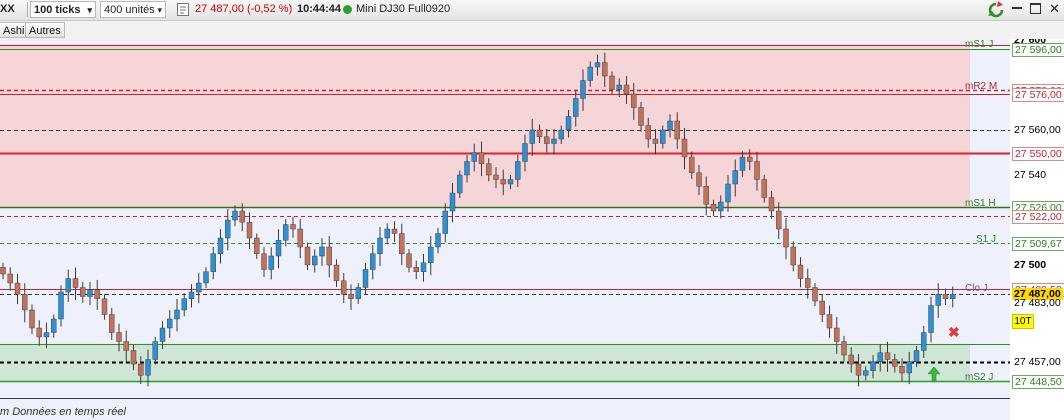 This screenshot has width=1064, height=420. Describe the element at coordinates (1038, 216) in the screenshot. I see `price-axis-label: 27 522,00` at that location.